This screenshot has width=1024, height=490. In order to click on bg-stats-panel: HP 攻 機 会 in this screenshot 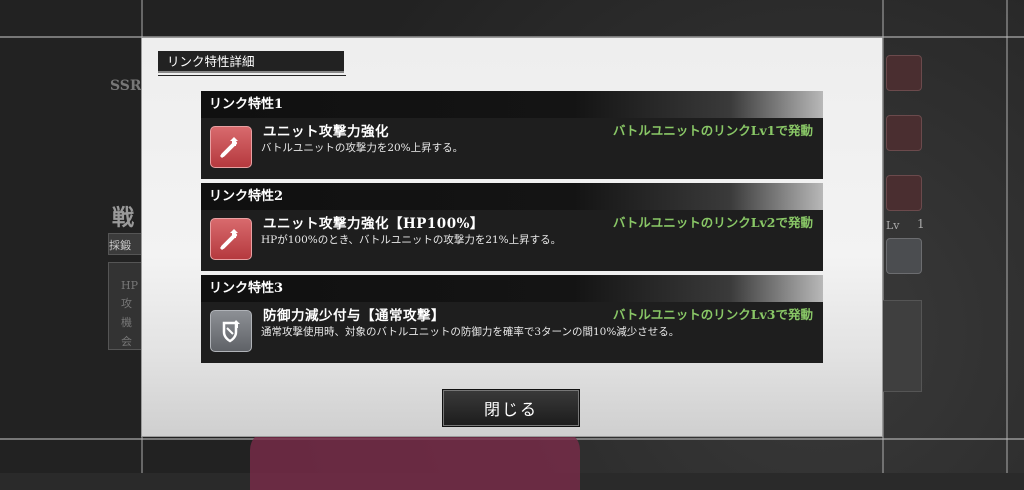, I will do `click(125, 306)`.